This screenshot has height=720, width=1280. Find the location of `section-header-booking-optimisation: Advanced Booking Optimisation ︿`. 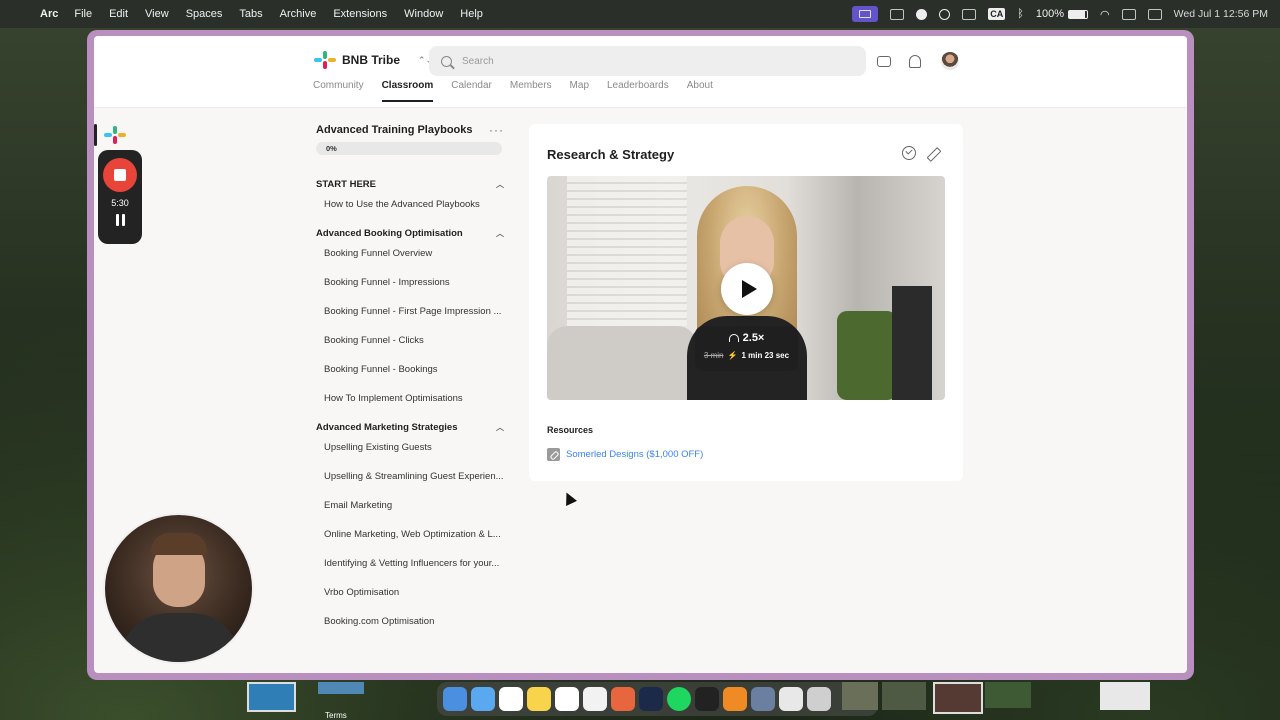

section-header-booking-optimisation: Advanced Booking Optimisation ︿ is located at coordinates (410, 233).